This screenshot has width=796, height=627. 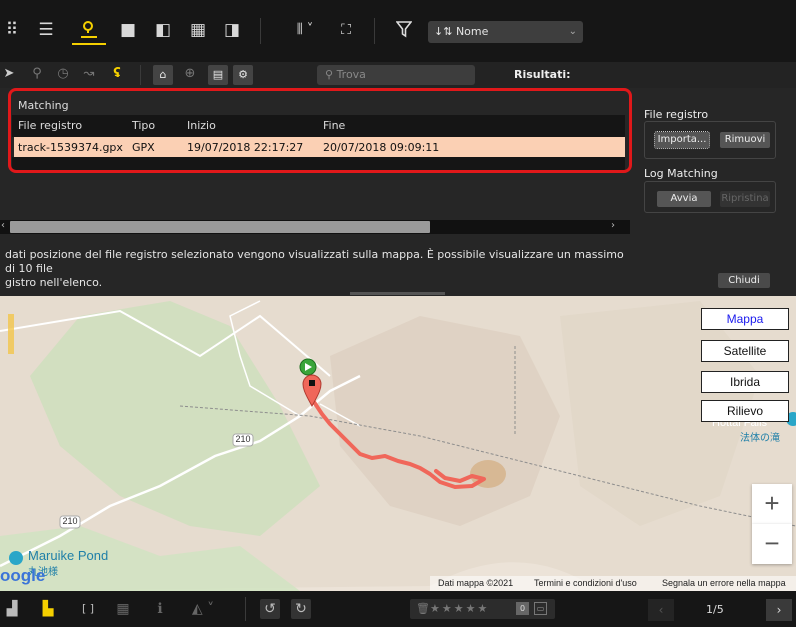 I want to click on gear-icon: ⚙, so click(x=243, y=75).